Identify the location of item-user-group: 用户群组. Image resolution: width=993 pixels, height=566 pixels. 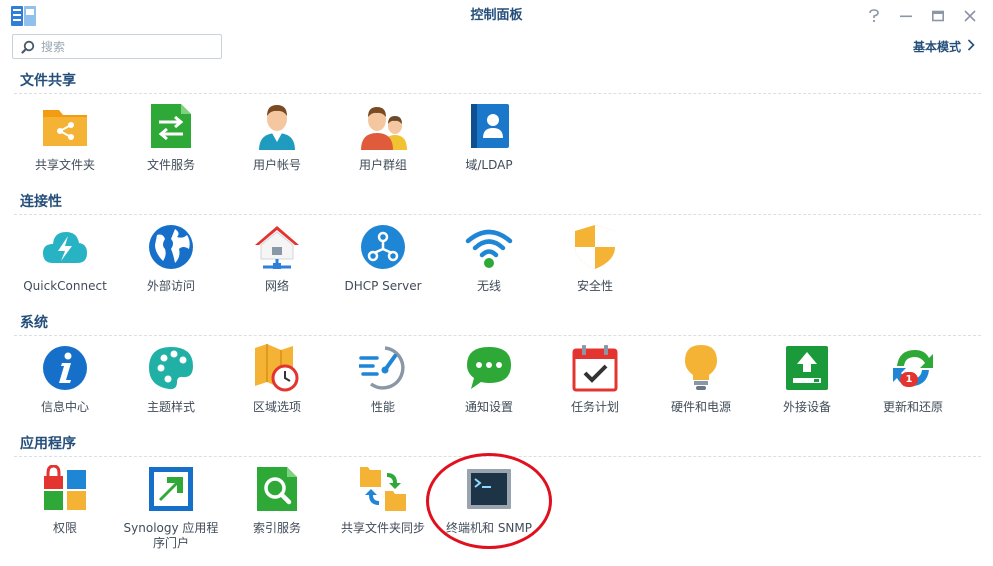
(383, 143).